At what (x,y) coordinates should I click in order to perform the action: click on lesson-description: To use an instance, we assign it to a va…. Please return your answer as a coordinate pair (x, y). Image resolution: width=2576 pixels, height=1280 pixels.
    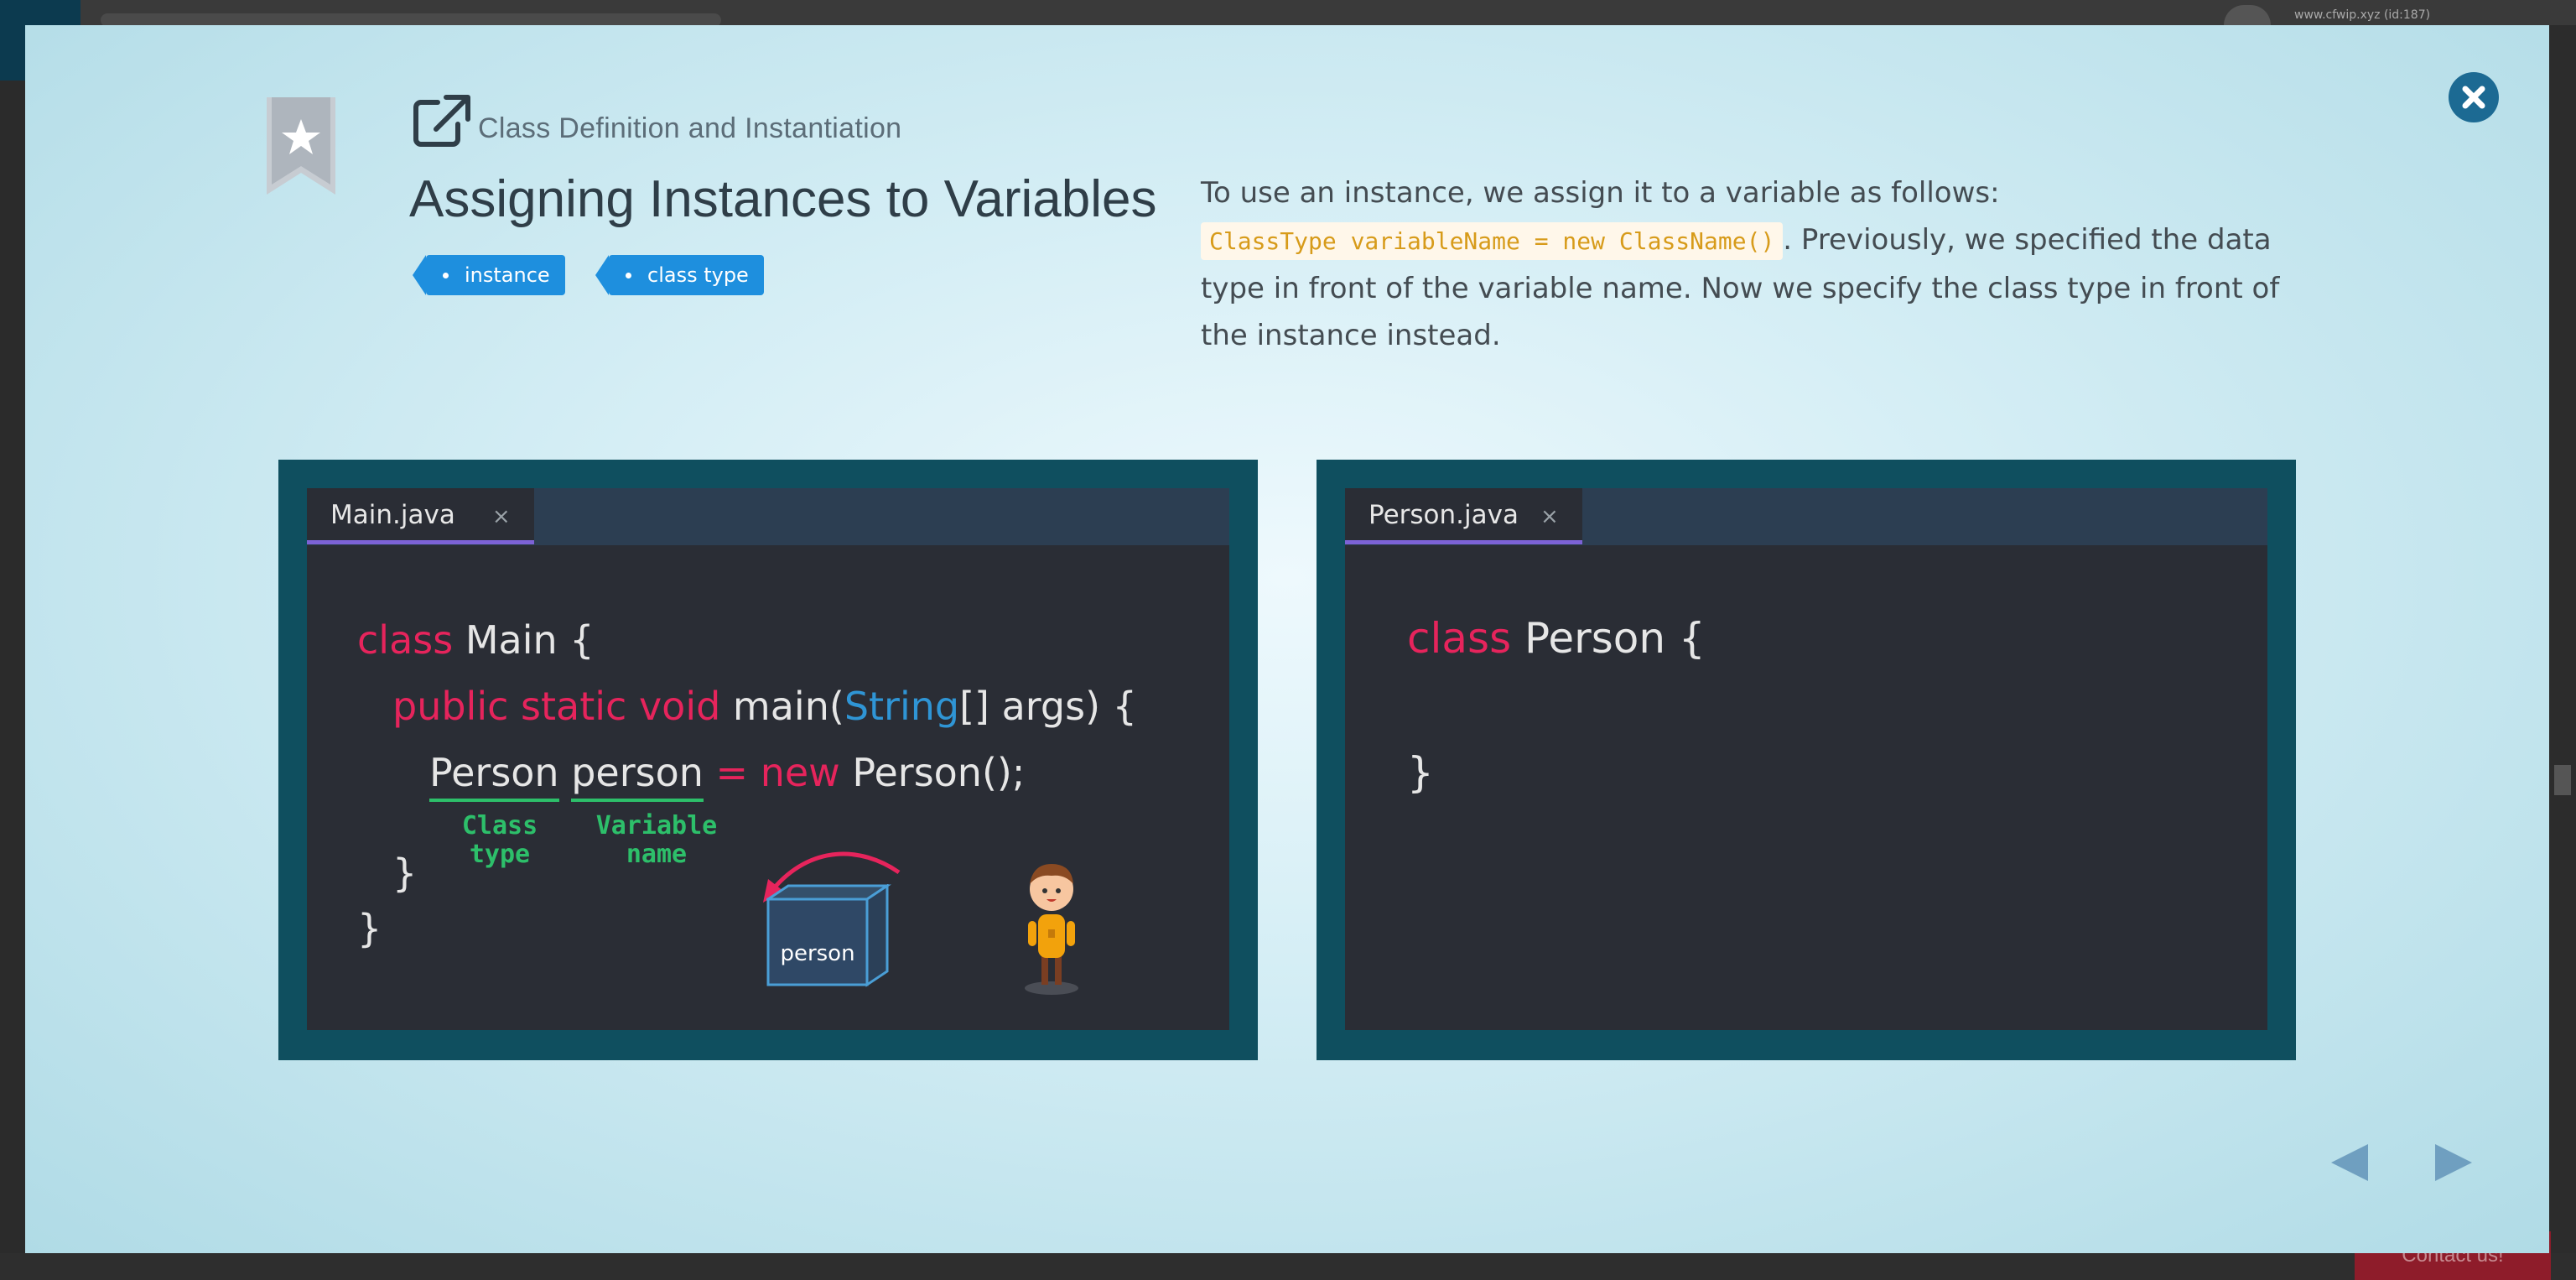
    Looking at the image, I should click on (1746, 264).